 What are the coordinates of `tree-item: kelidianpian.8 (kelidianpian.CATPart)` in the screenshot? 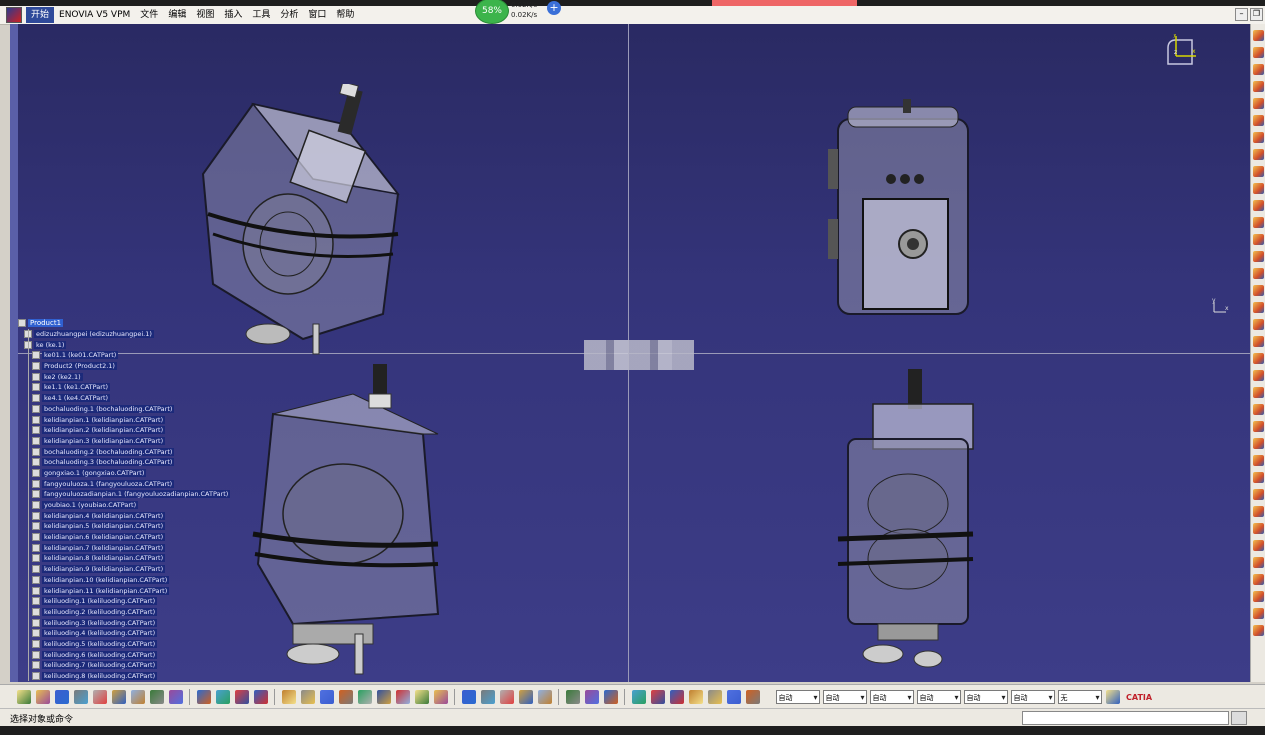 It's located at (113, 558).